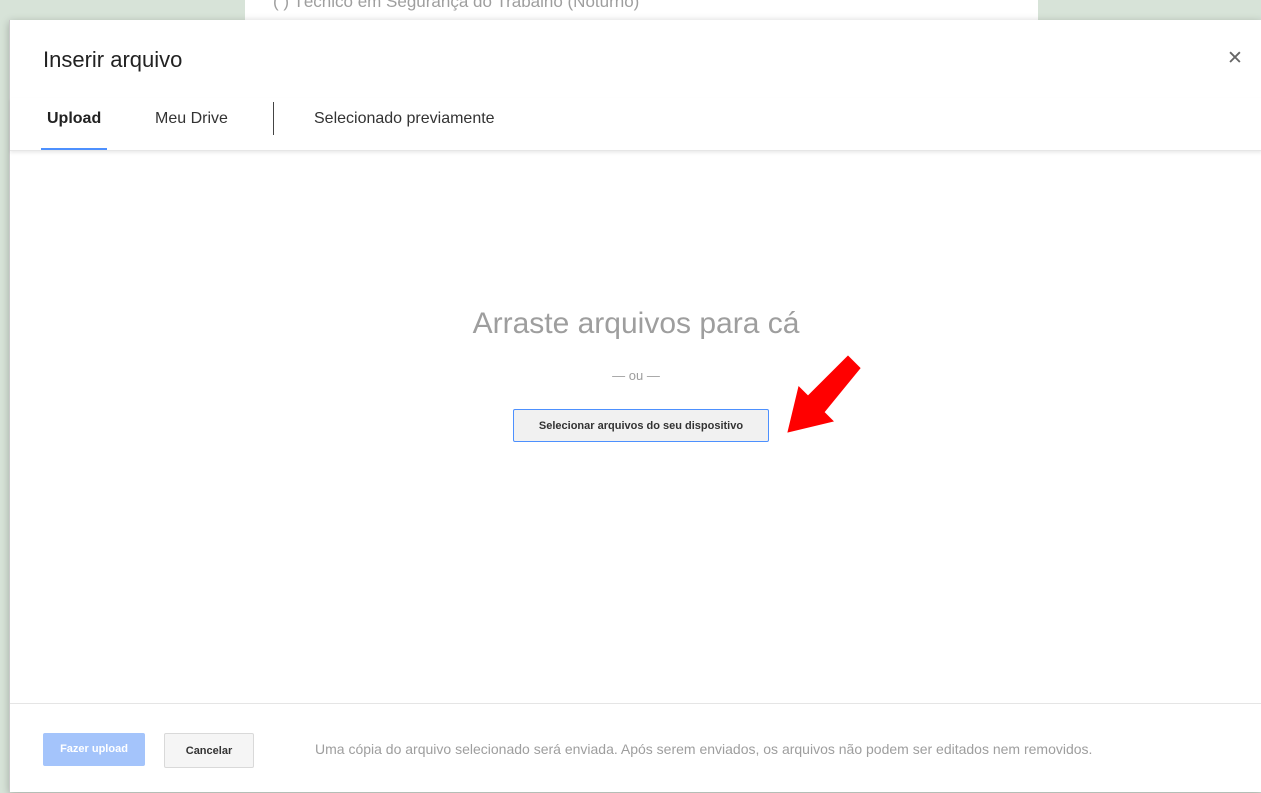 Image resolution: width=1261 pixels, height=793 pixels. What do you see at coordinates (824, 394) in the screenshot?
I see `red-arrow-icon` at bounding box center [824, 394].